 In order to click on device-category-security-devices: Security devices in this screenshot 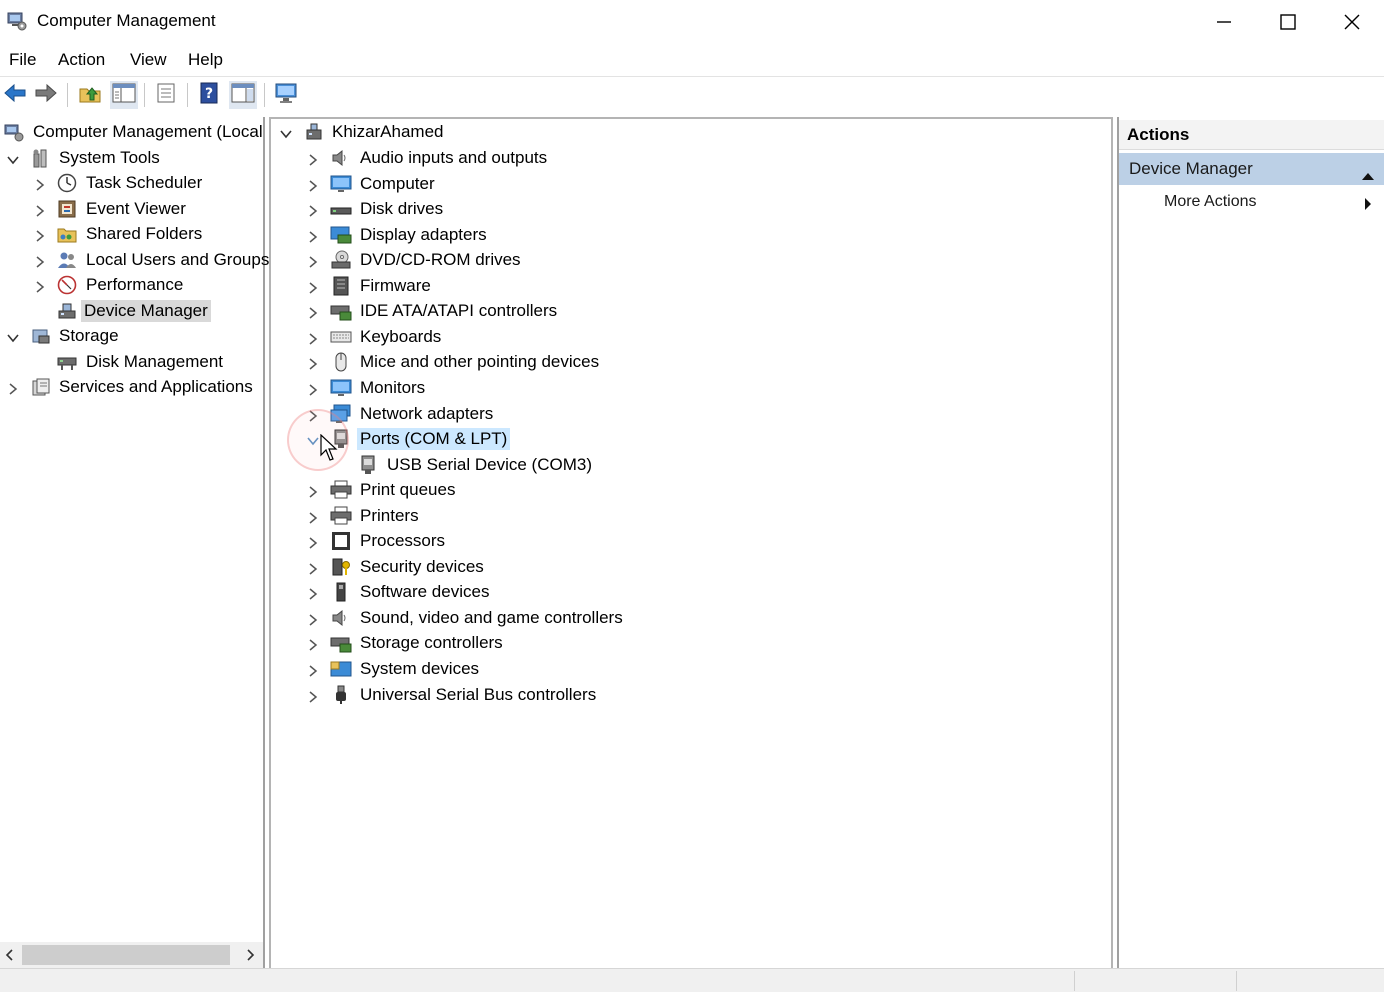, I will do `click(691, 567)`.